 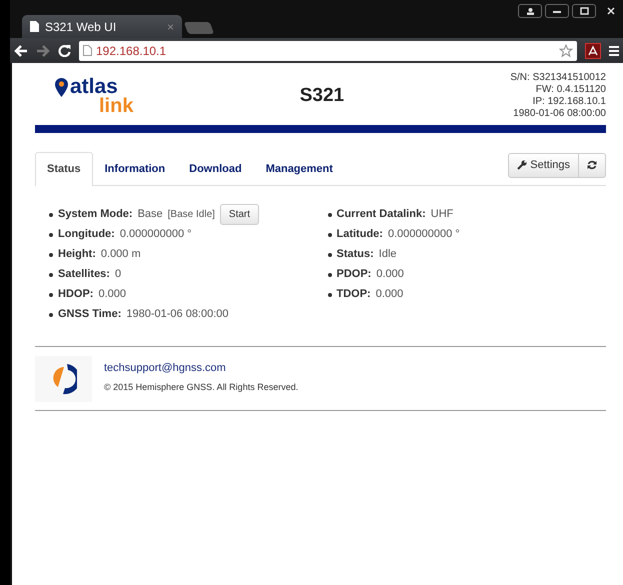 I want to click on field-label: System Mode:, so click(x=95, y=214).